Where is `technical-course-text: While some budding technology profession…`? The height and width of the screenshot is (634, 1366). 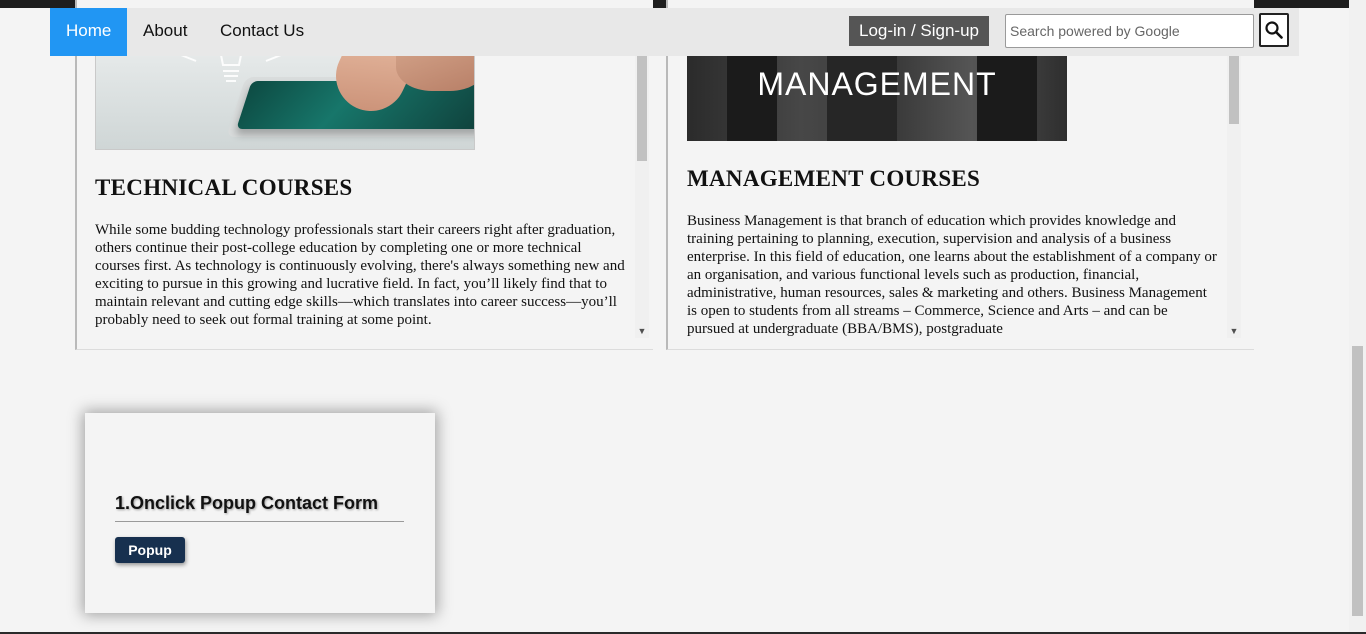 technical-course-text: While some budding technology profession… is located at coordinates (360, 275).